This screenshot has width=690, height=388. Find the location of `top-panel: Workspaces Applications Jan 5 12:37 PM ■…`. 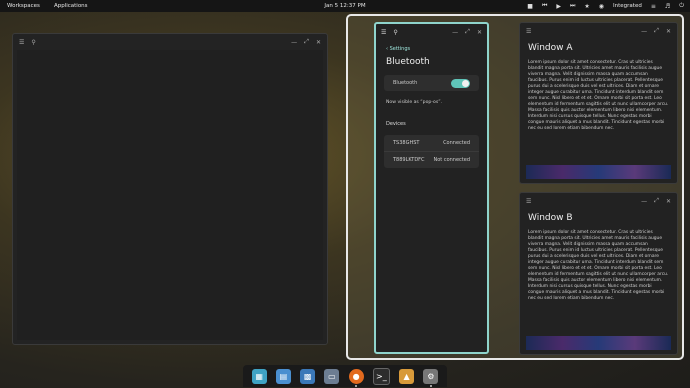

top-panel: Workspaces Applications Jan 5 12:37 PM ■… is located at coordinates (345, 6).